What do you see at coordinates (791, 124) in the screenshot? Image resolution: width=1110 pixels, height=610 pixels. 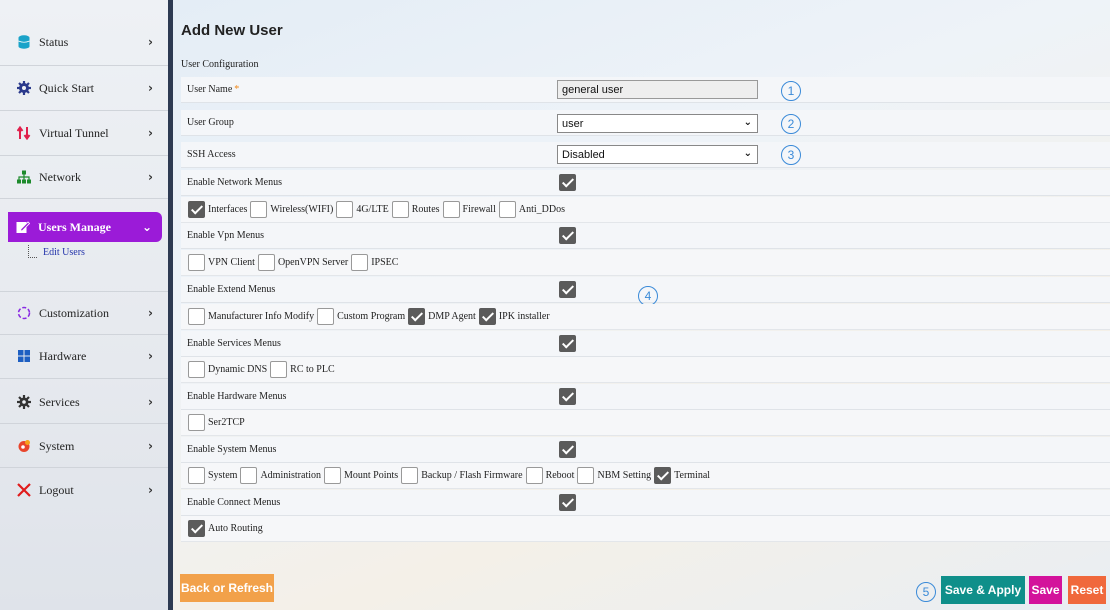 I see `marker-2: 2` at bounding box center [791, 124].